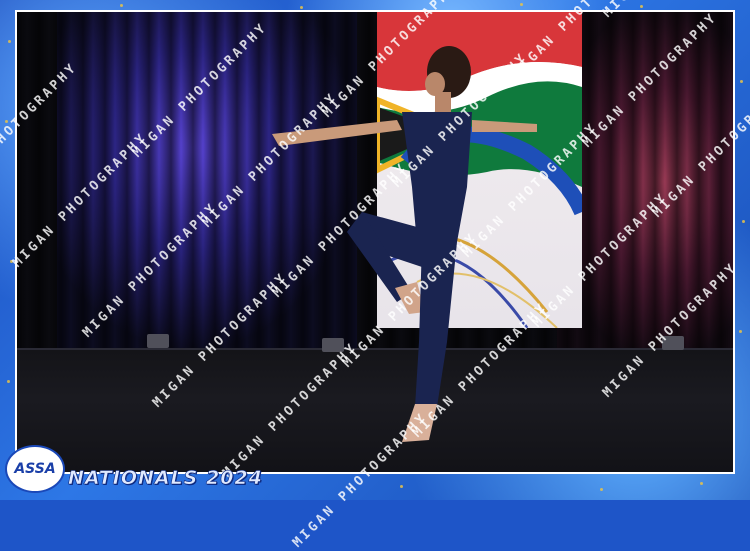 This screenshot has height=551, width=750. Describe the element at coordinates (165, 478) in the screenshot. I see `event-title: NATIONALS 2024` at that location.